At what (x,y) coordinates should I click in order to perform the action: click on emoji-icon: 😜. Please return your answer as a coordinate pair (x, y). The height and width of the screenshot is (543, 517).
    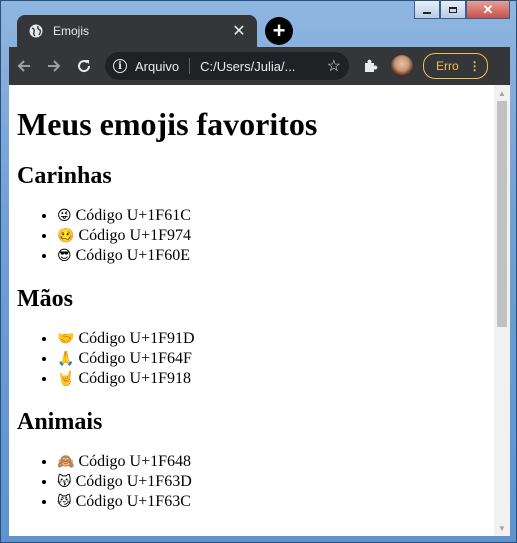
    Looking at the image, I should click on (64, 216).